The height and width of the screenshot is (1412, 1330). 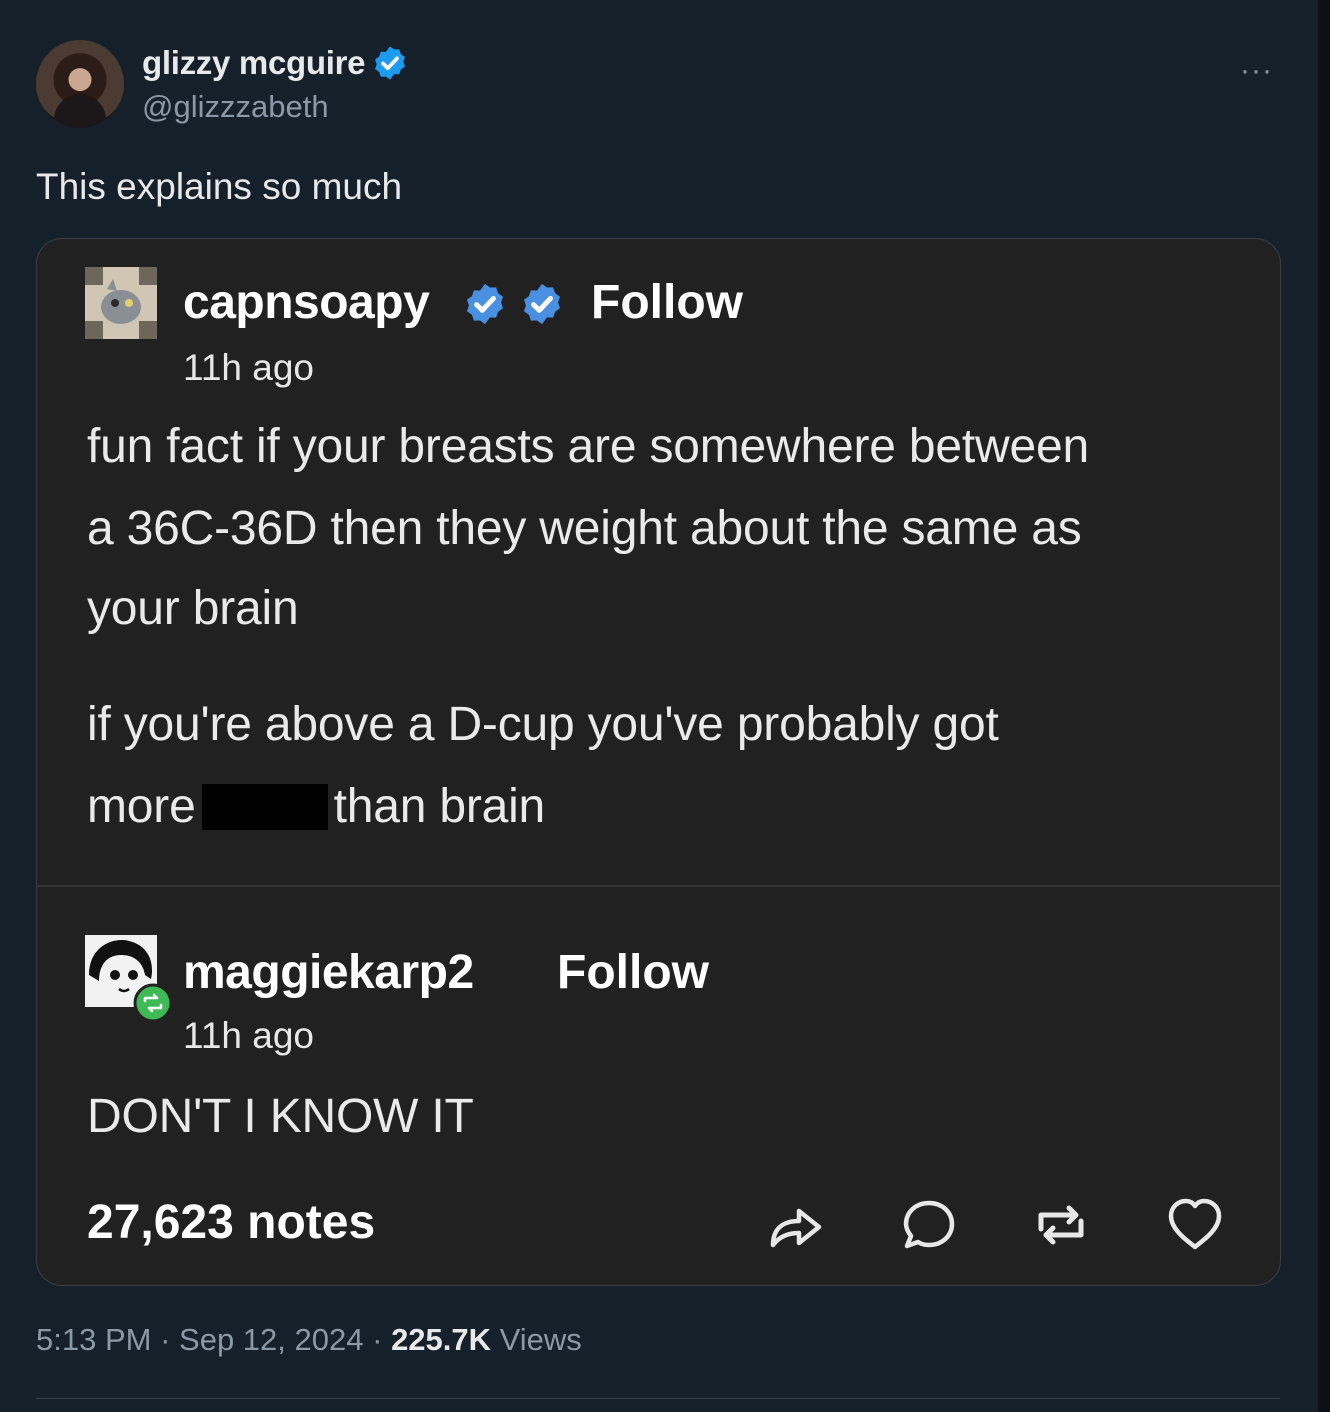 What do you see at coordinates (658, 1398) in the screenshot?
I see `bottom-divider` at bounding box center [658, 1398].